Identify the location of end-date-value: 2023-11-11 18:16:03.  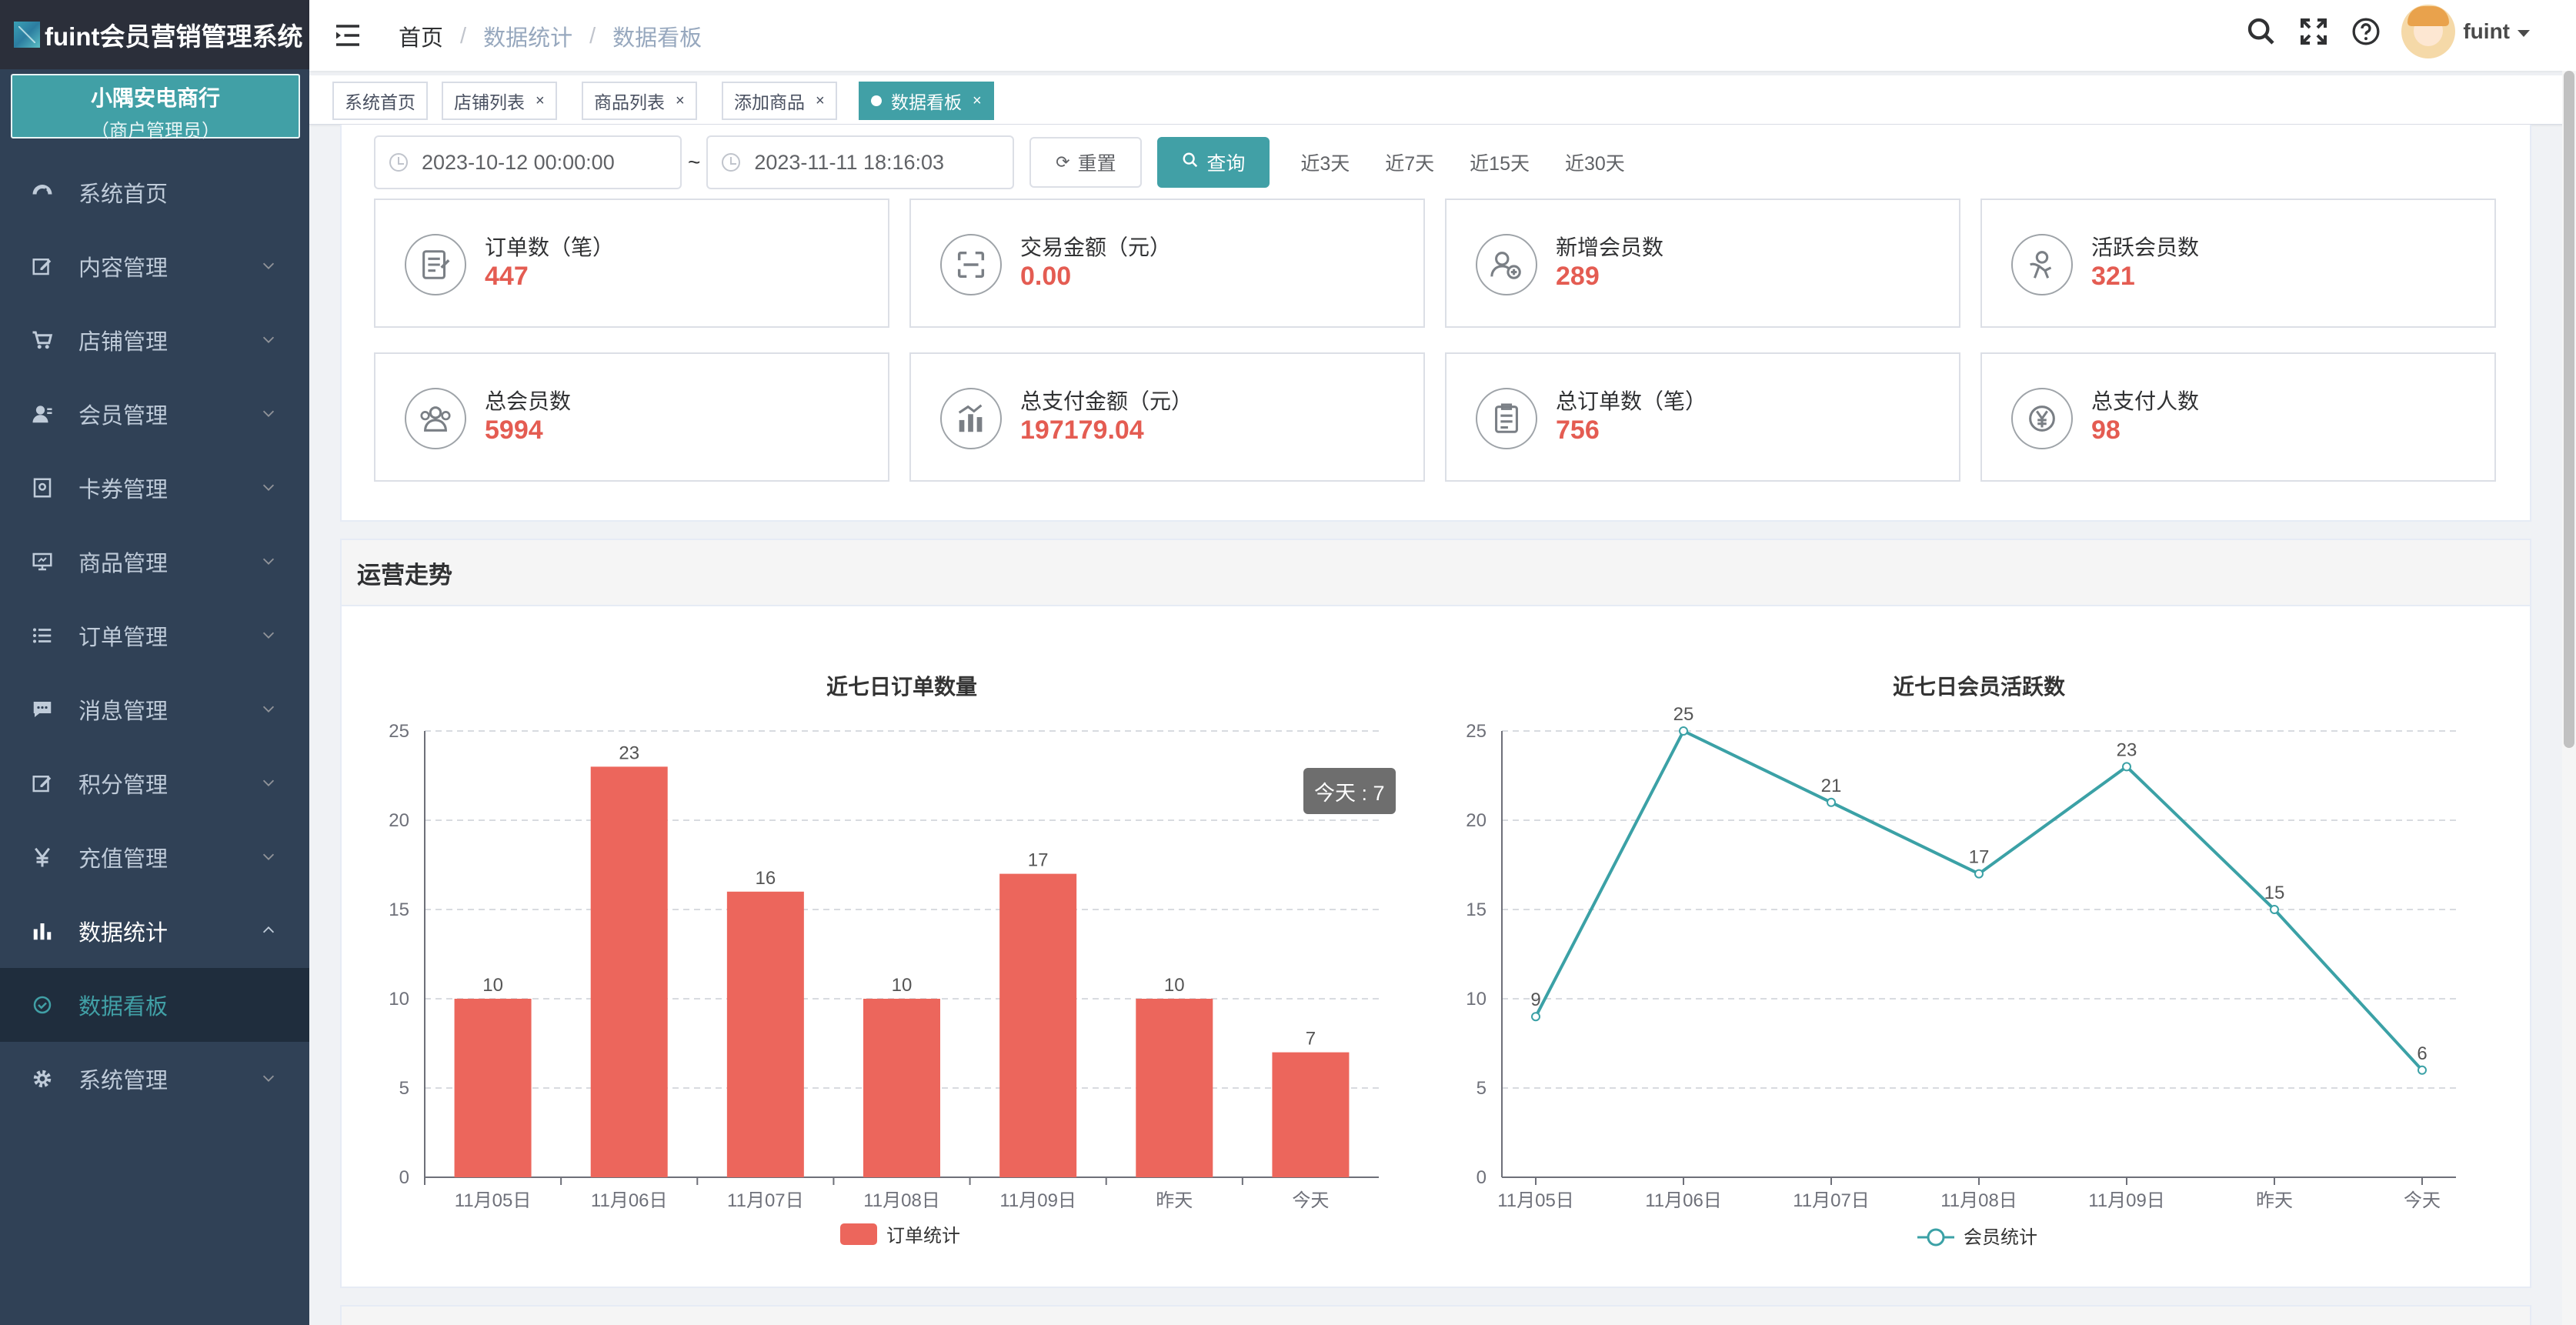
(849, 162).